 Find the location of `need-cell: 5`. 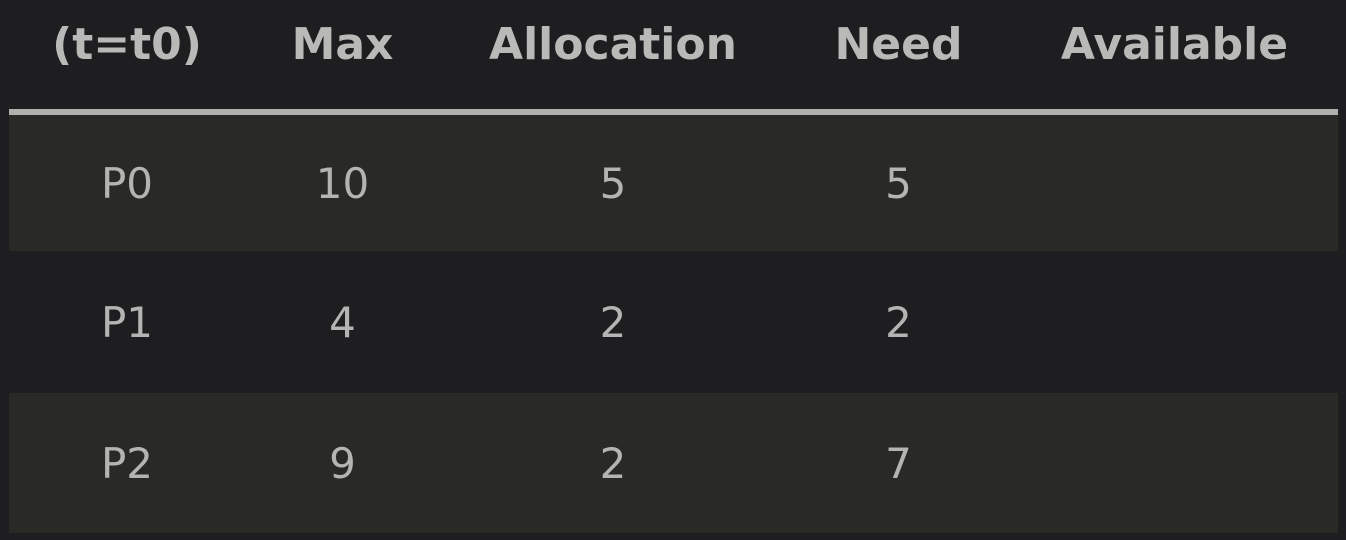

need-cell: 5 is located at coordinates (898, 181).